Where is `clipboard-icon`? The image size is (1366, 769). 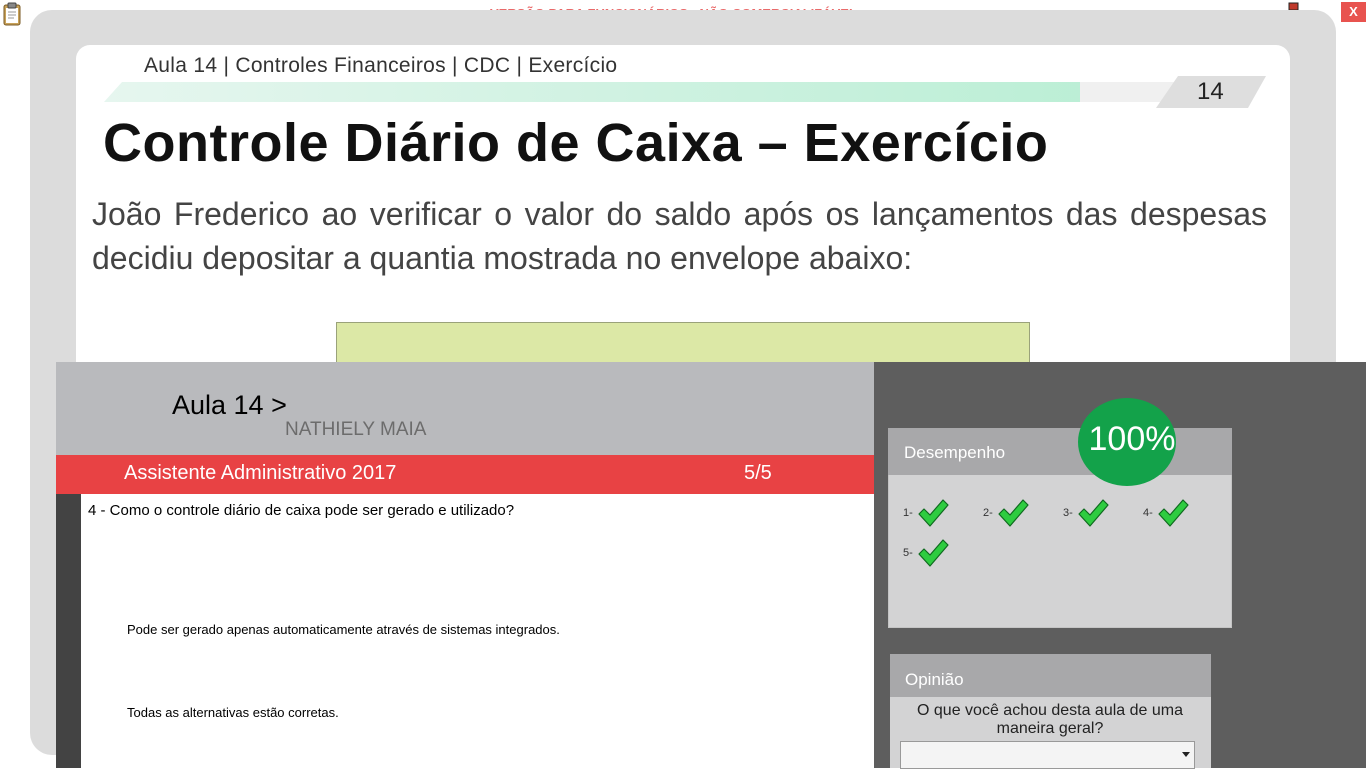
clipboard-icon is located at coordinates (12, 14).